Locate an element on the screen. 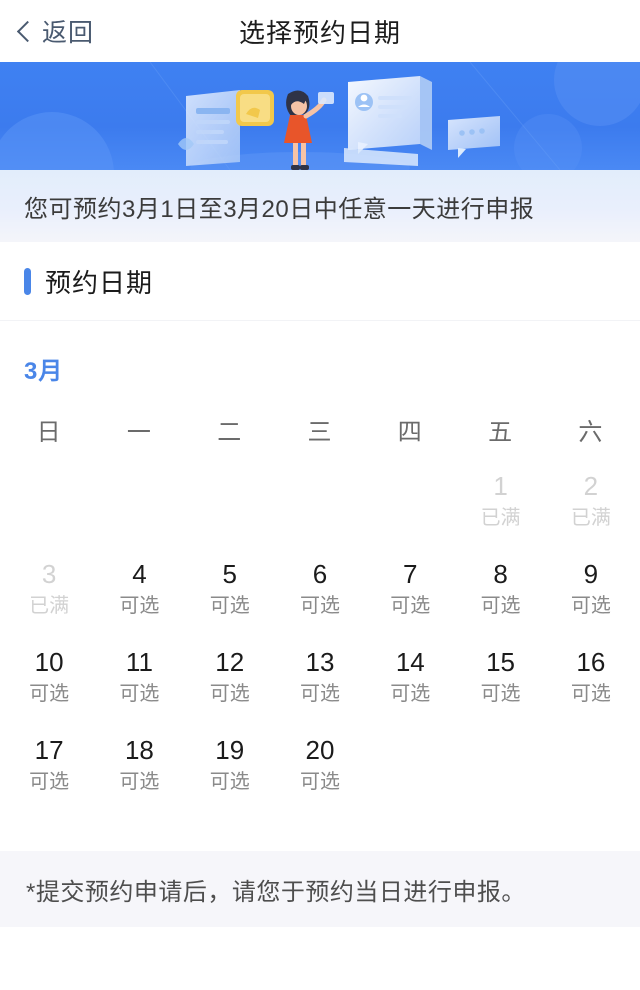 This screenshot has height=990, width=640. weekday-header-2: 二 is located at coordinates (230, 432).